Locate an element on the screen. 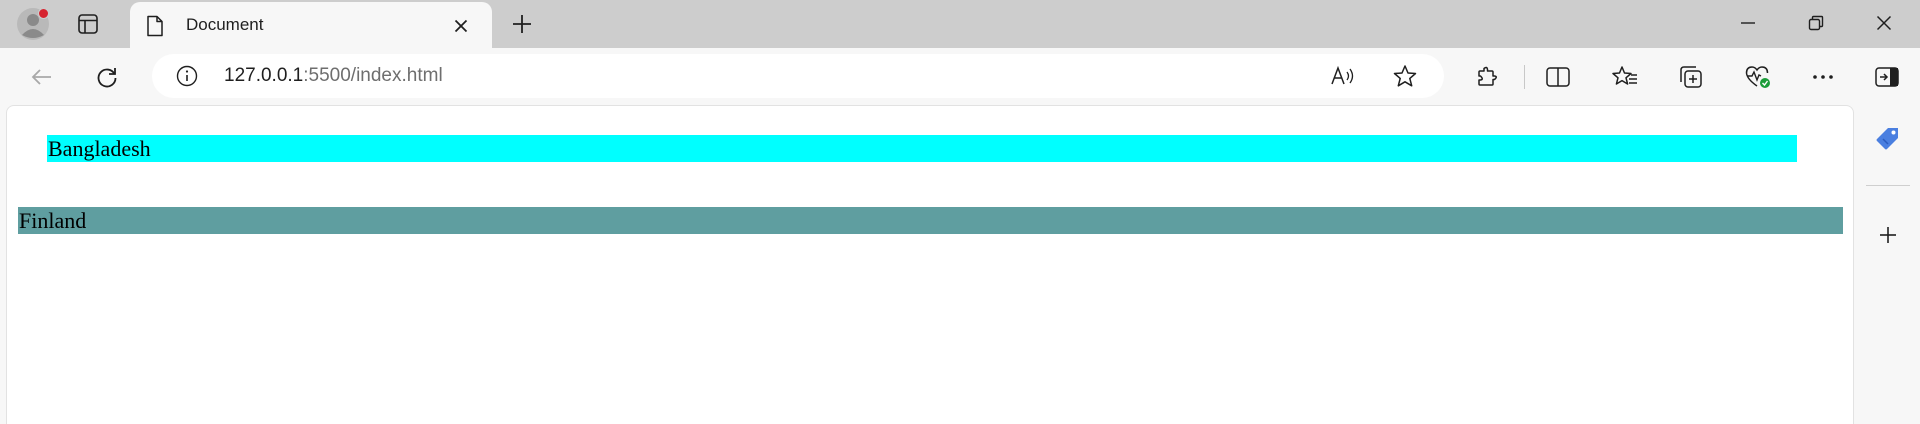 The width and height of the screenshot is (1920, 424). tab-actions-icon is located at coordinates (88, 24).